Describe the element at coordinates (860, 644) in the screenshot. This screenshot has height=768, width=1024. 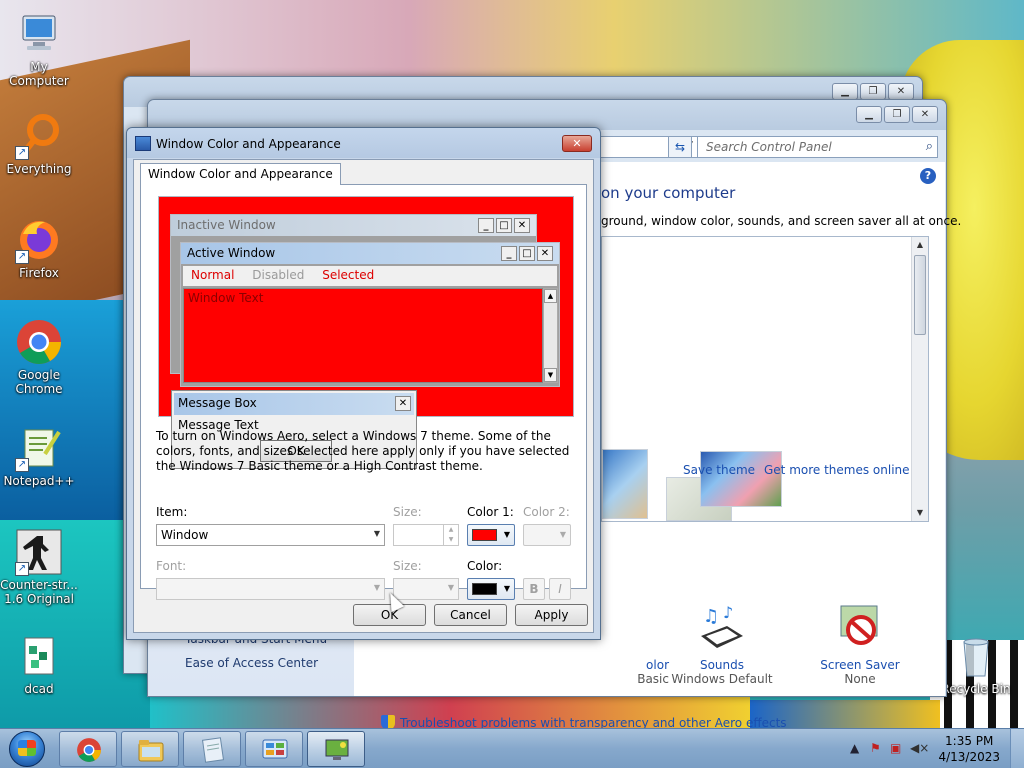
I see `tile-screen-saver: Screen Saver None` at that location.